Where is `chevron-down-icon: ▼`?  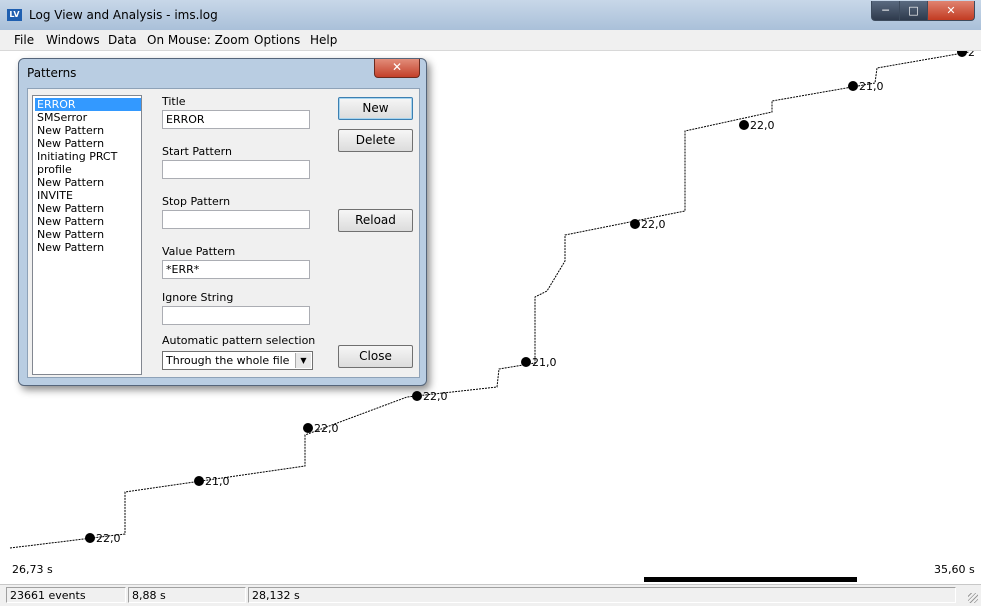 chevron-down-icon: ▼ is located at coordinates (303, 360).